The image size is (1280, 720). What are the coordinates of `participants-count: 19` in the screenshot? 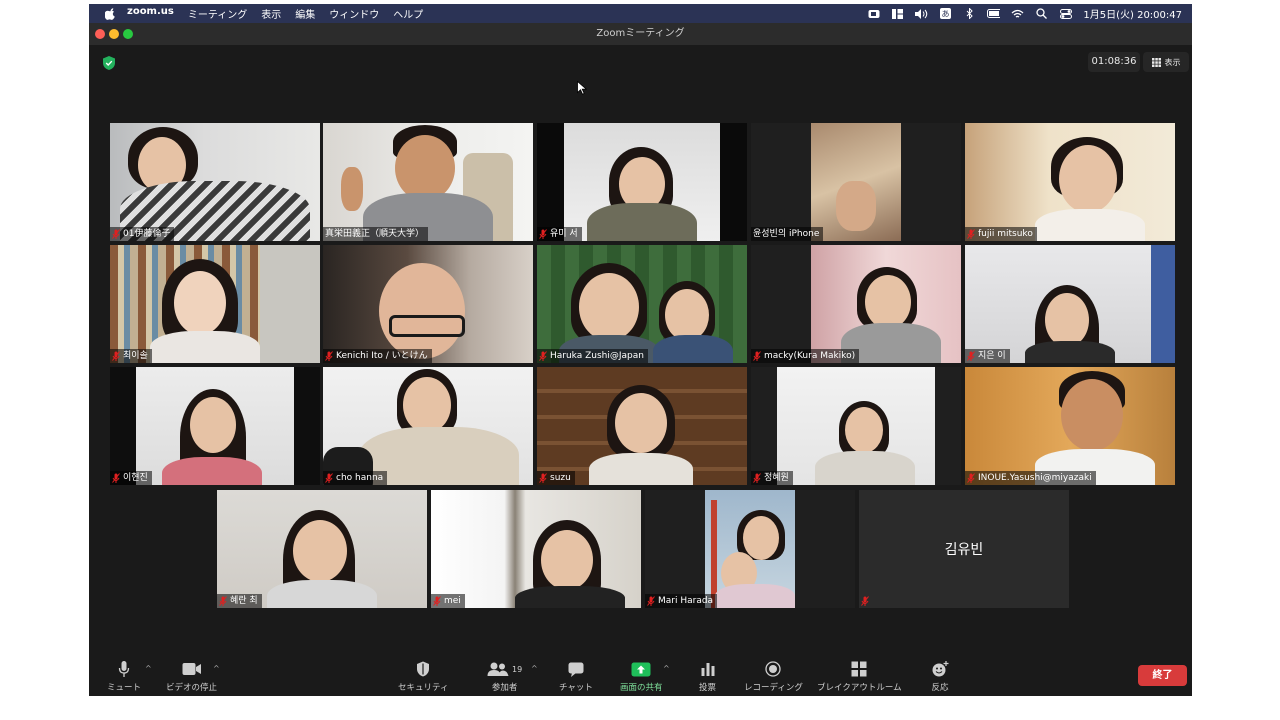 It's located at (517, 669).